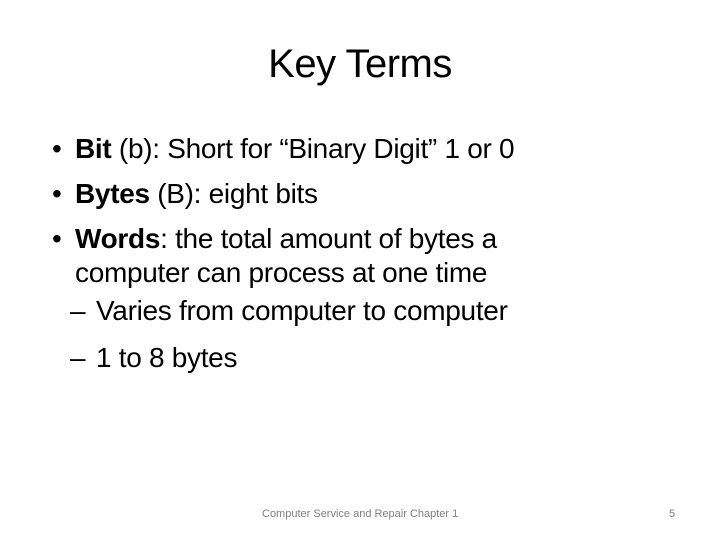 The image size is (720, 540). I want to click on sub-bullet-varies: – Varies from computer to computer, so click(368, 311).